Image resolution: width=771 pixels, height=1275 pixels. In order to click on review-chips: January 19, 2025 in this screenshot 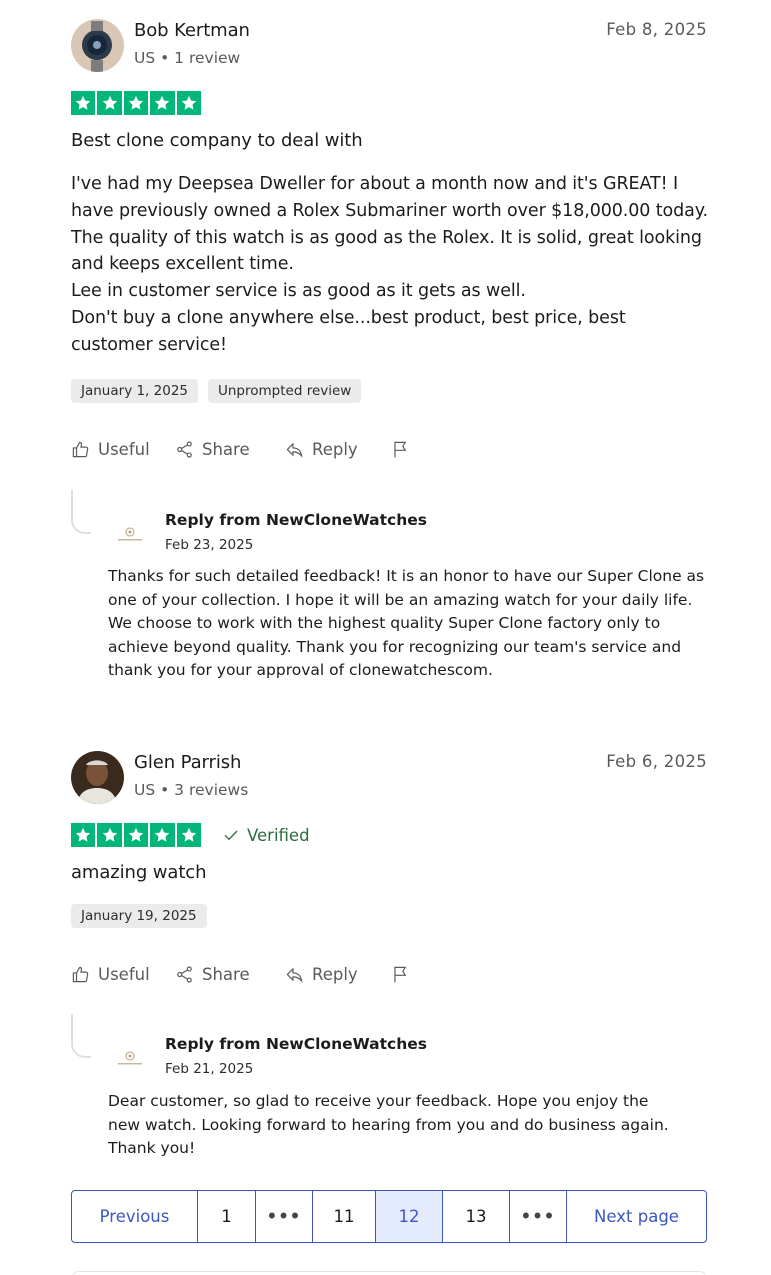, I will do `click(139, 916)`.